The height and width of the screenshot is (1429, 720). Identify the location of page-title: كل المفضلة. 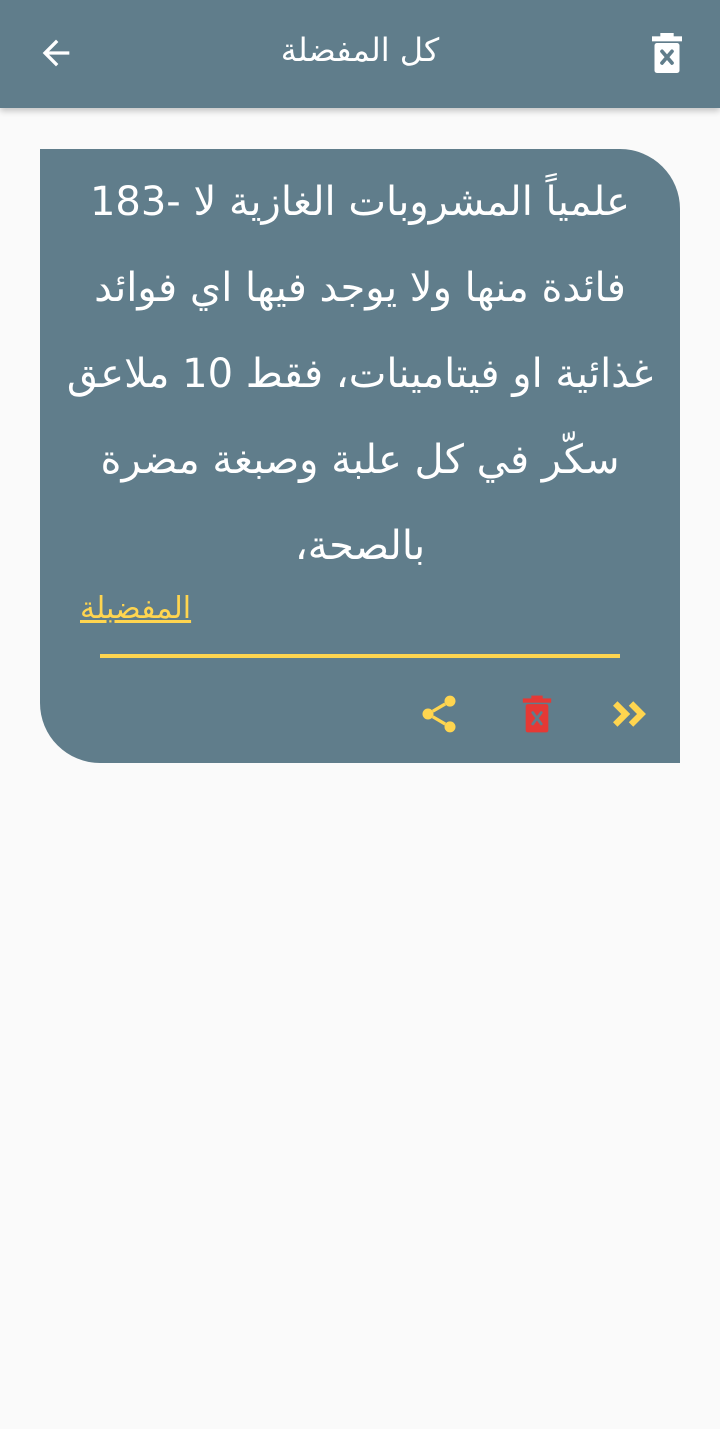
(360, 50).